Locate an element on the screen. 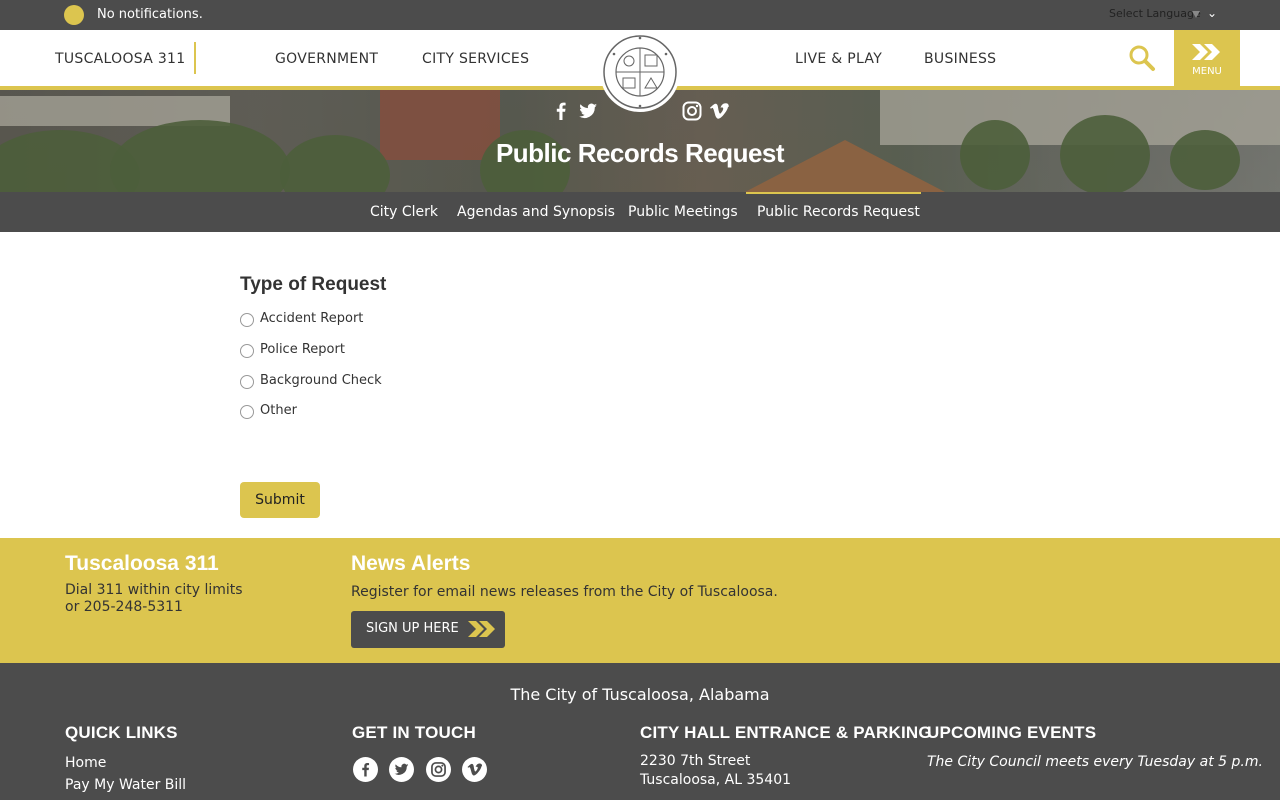 The height and width of the screenshot is (800, 1280). menu-label: MENU is located at coordinates (1207, 71).